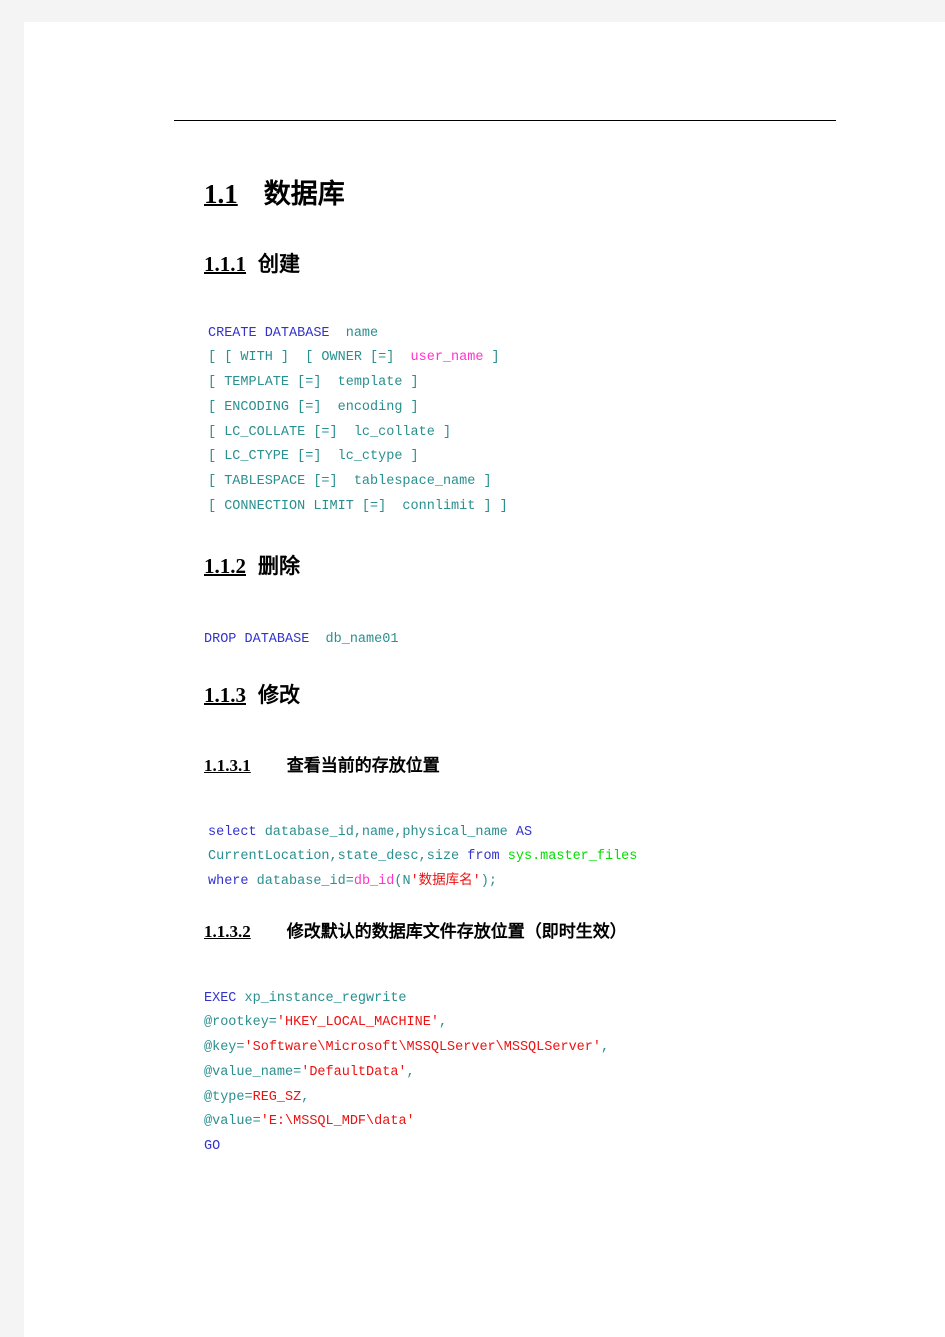  I want to click on code-token: );, so click(488, 882).